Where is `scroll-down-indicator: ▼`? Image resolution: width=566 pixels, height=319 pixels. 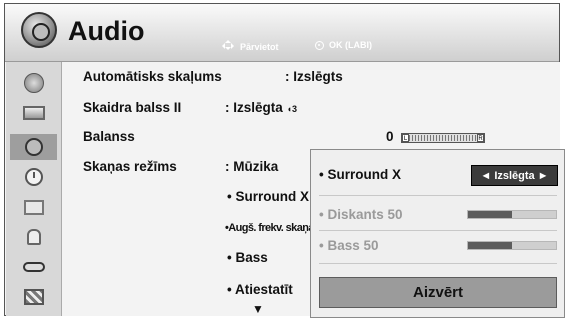
scroll-down-indicator: ▼ is located at coordinates (258, 309).